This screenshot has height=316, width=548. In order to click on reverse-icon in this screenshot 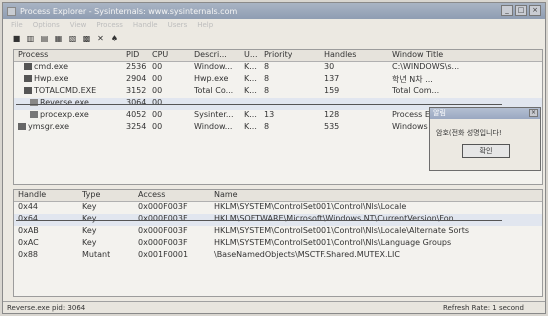, I will do `click(34, 102)`.